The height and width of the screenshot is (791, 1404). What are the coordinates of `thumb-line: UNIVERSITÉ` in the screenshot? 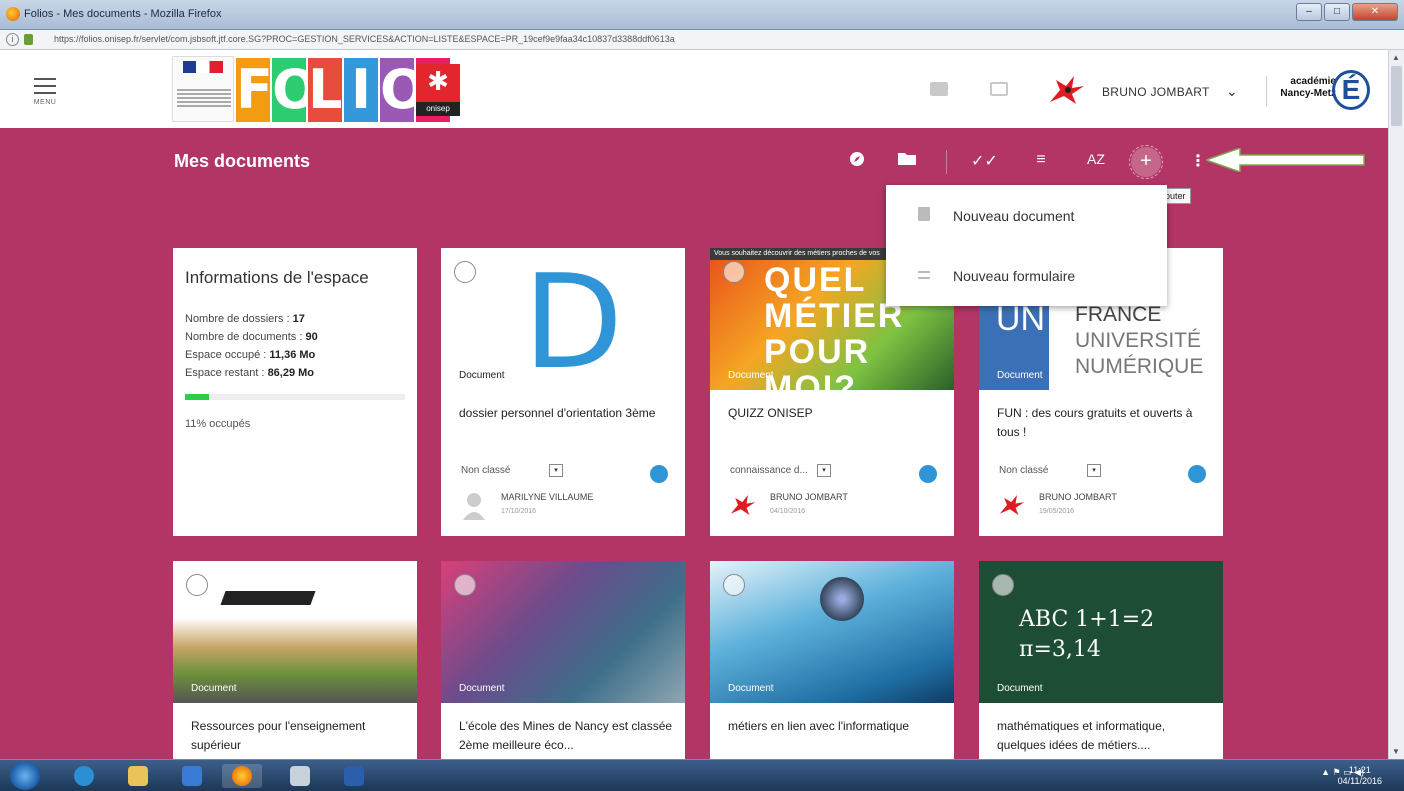 It's located at (1138, 340).